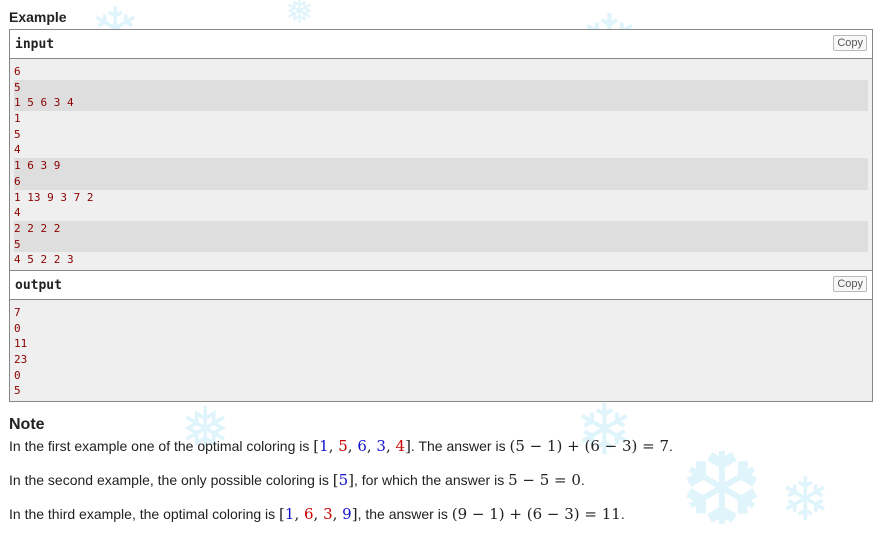 The height and width of the screenshot is (548, 883). Describe the element at coordinates (27, 425) in the screenshot. I see `note-title: Note` at that location.